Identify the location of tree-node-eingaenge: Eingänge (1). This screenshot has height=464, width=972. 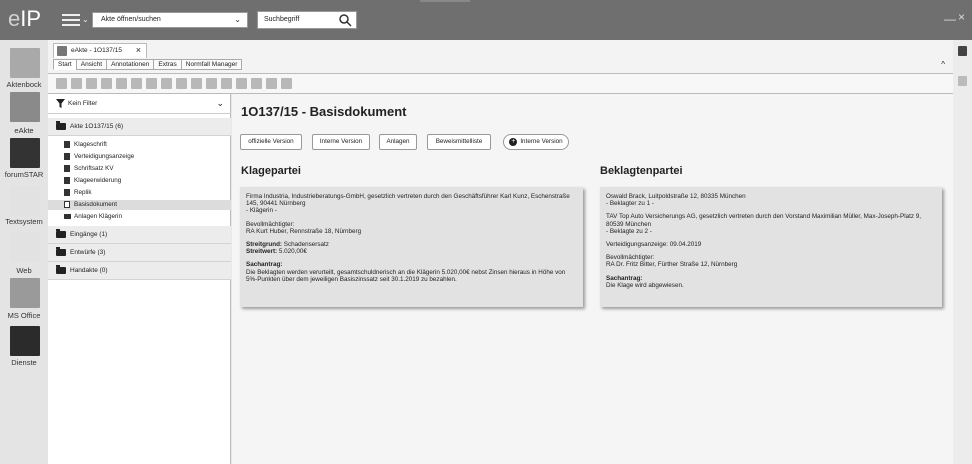
(139, 235).